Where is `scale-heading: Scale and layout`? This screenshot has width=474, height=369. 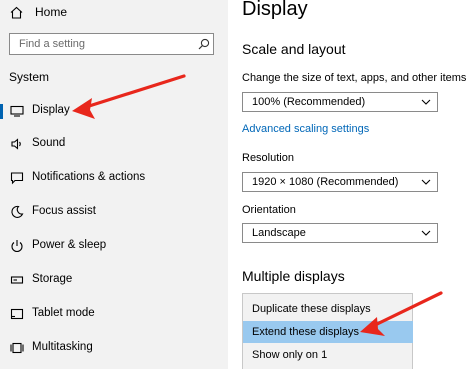
scale-heading: Scale and layout is located at coordinates (294, 49).